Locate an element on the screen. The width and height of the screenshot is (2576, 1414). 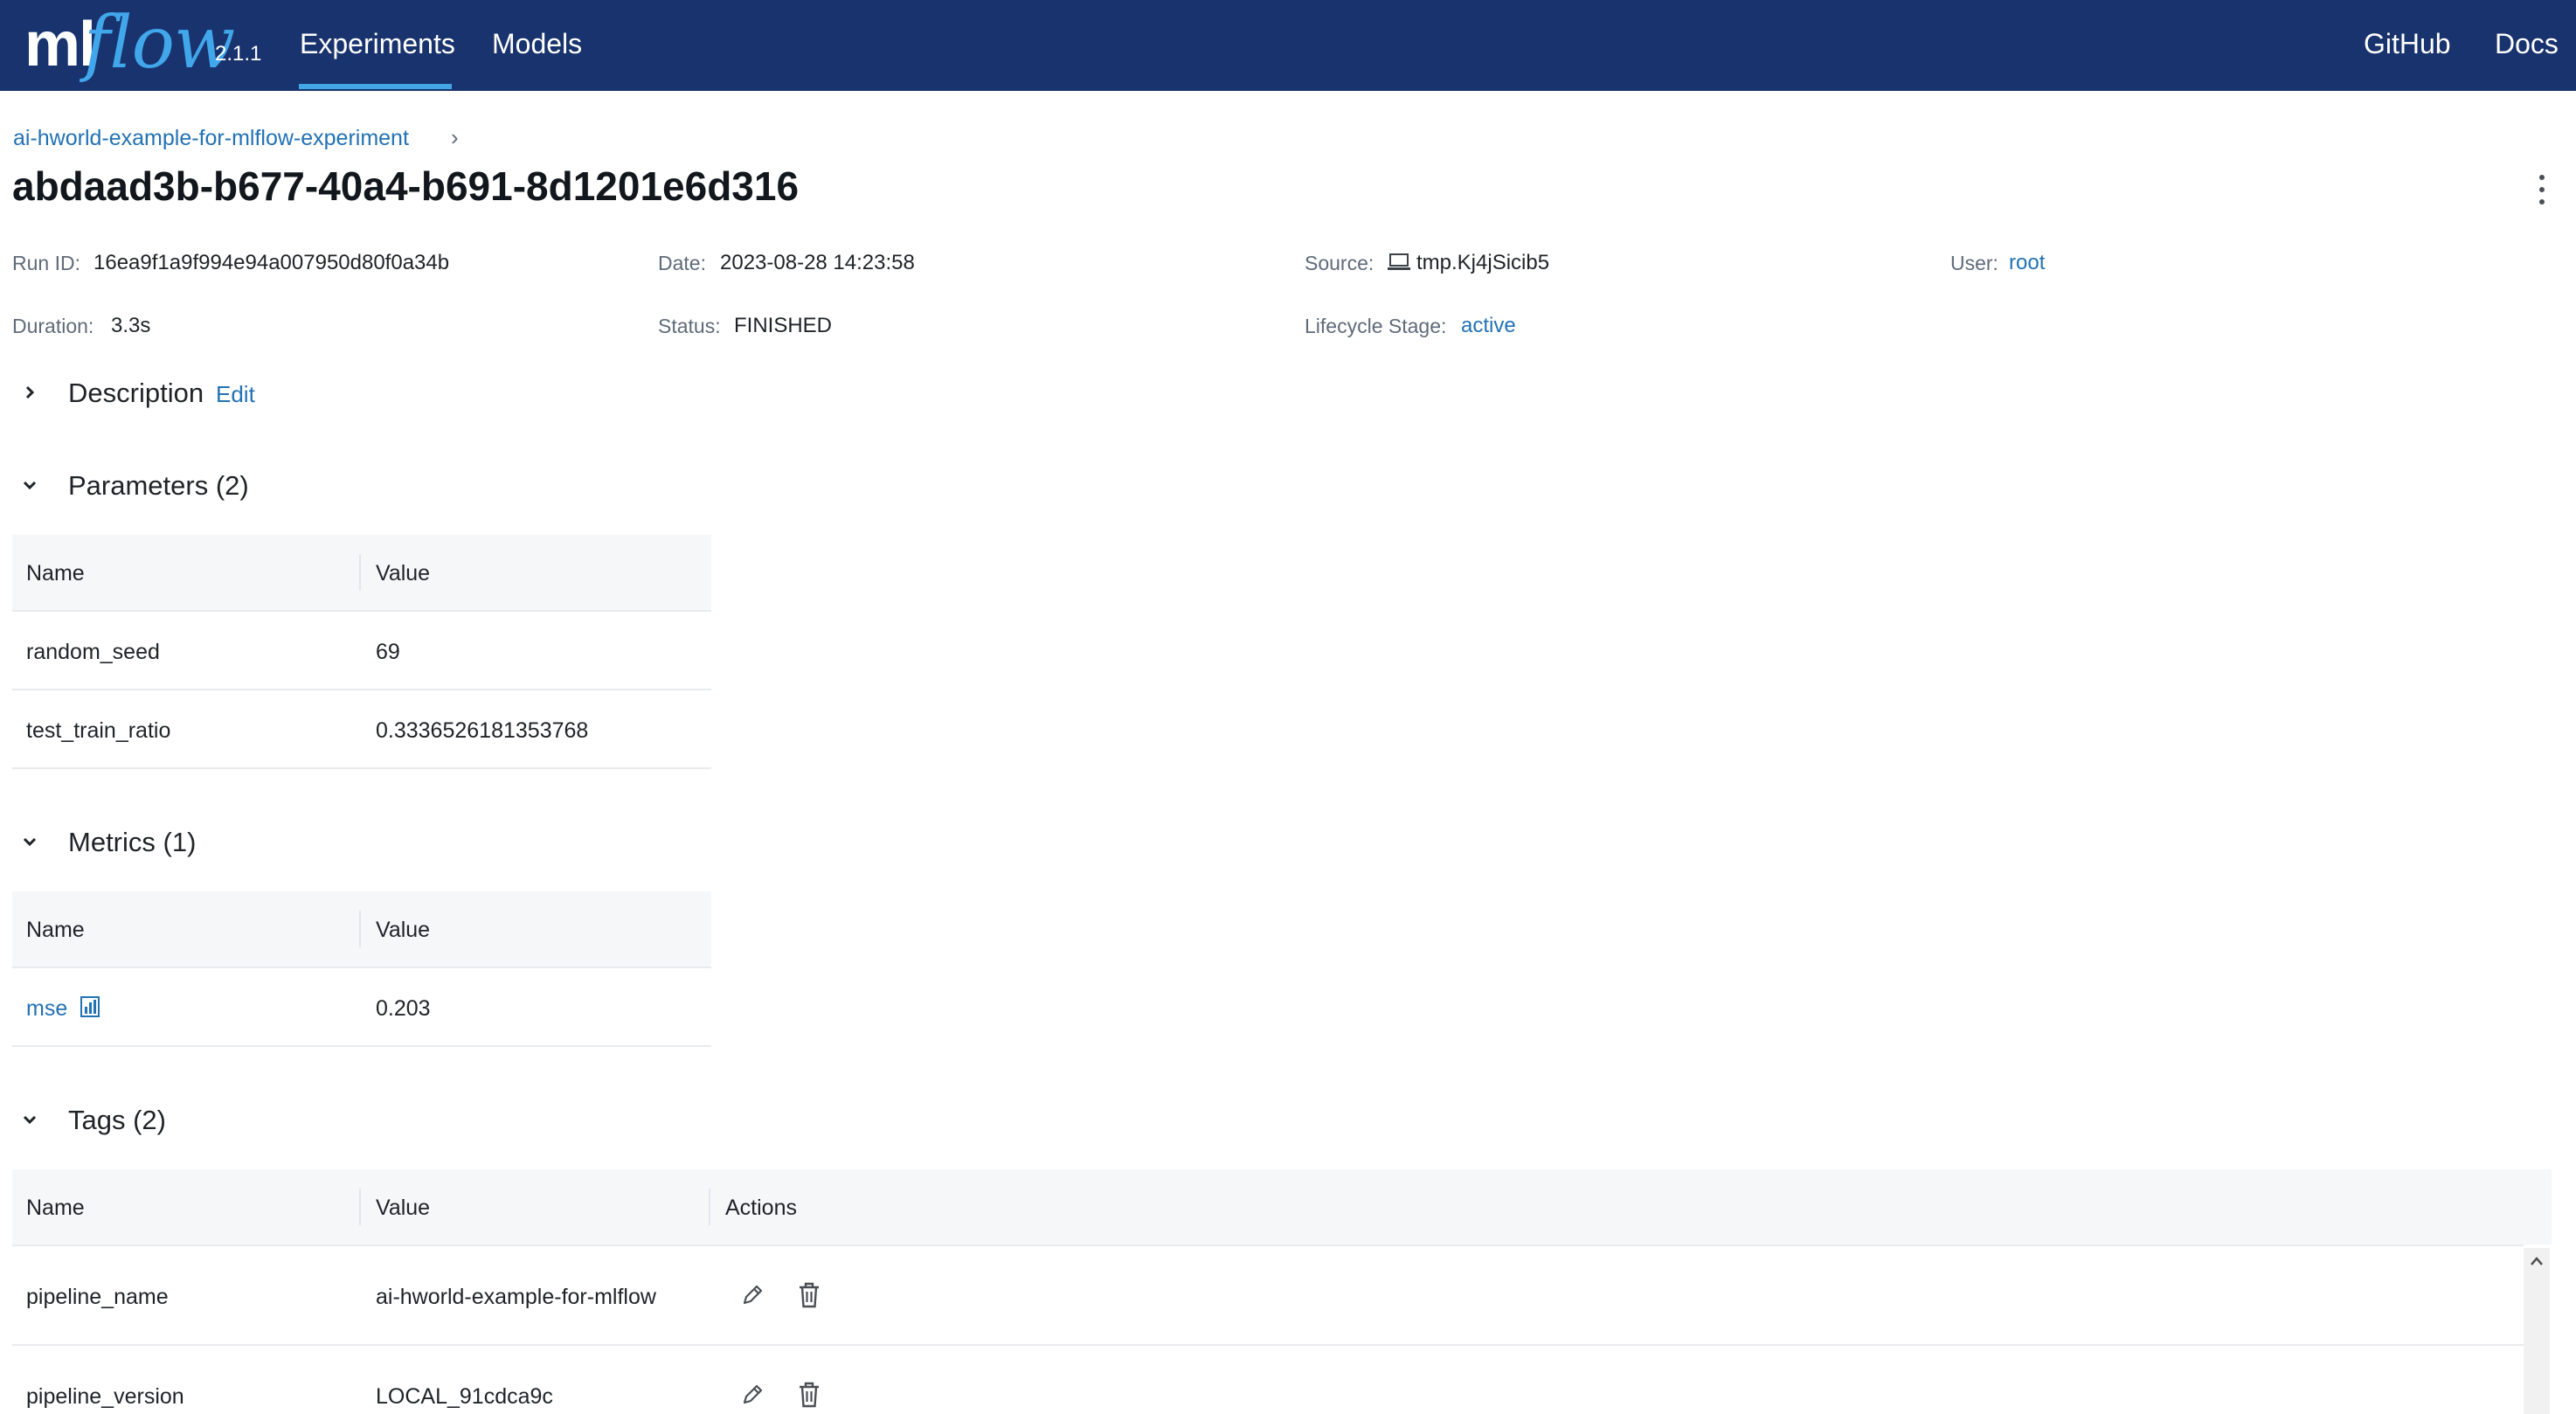
metrics-table-header is located at coordinates (361, 929).